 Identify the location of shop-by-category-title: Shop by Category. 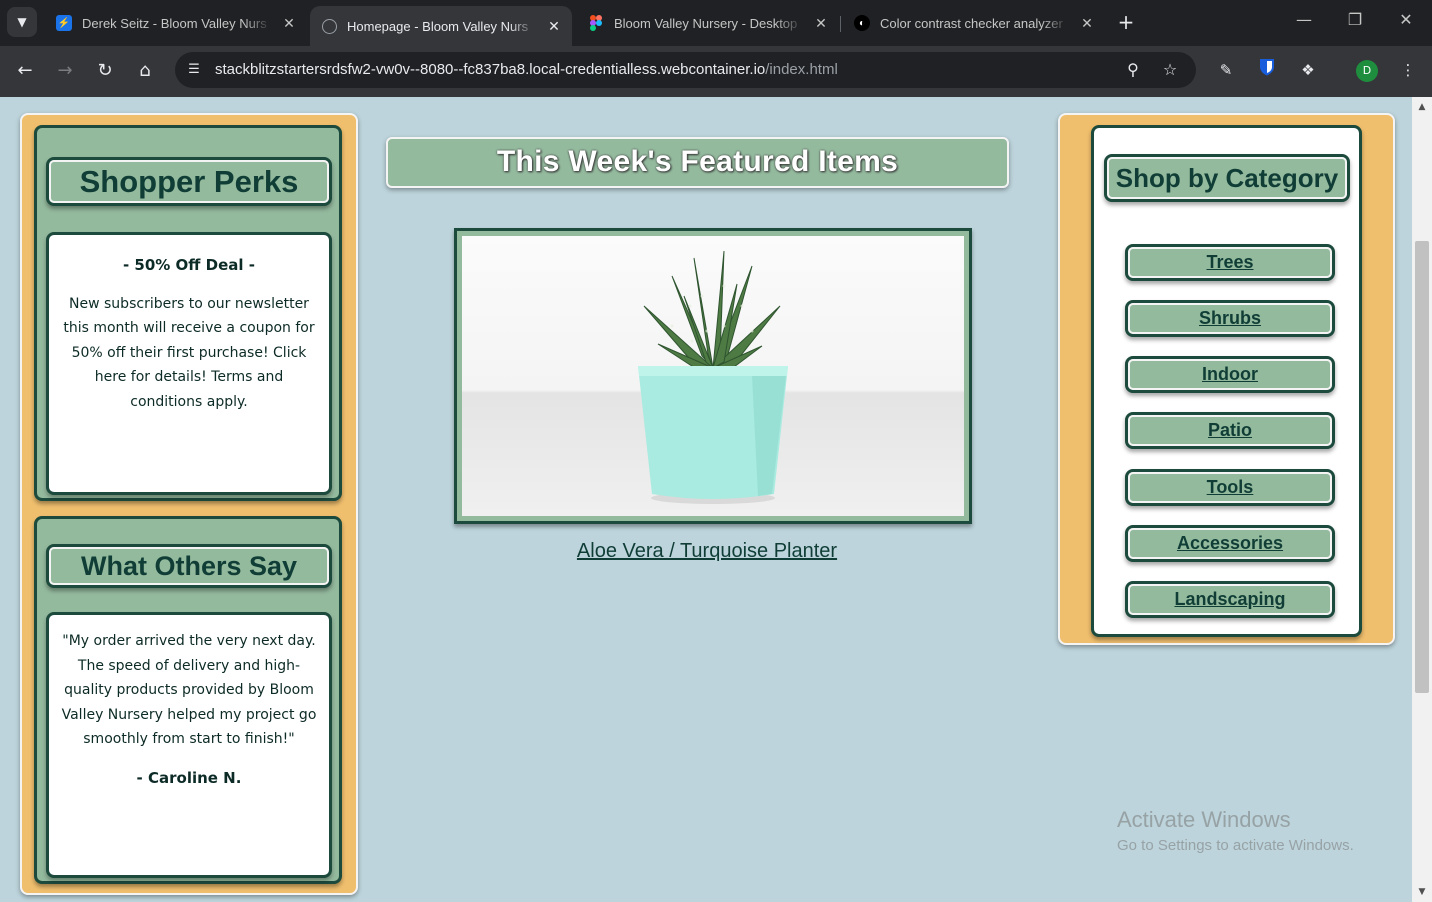
(1227, 178).